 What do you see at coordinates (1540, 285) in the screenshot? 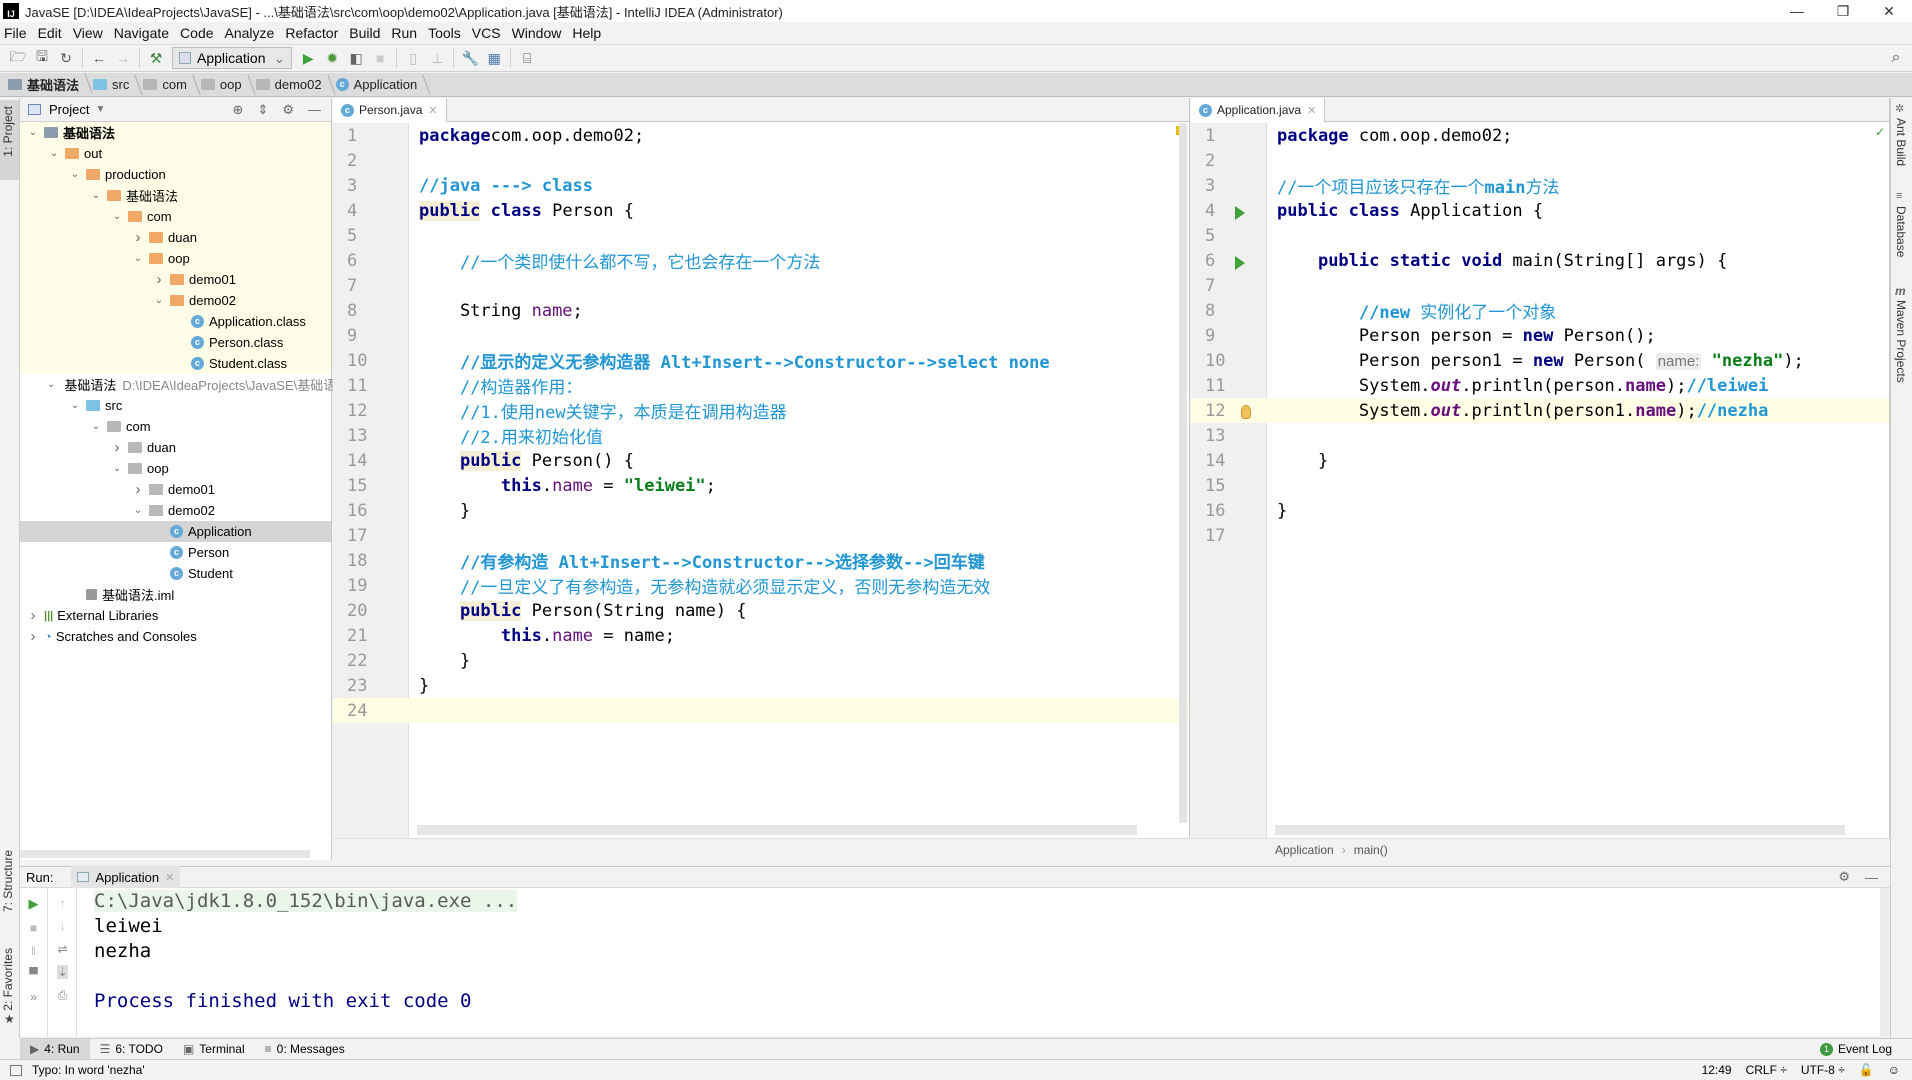
I see `code-line: 7` at bounding box center [1540, 285].